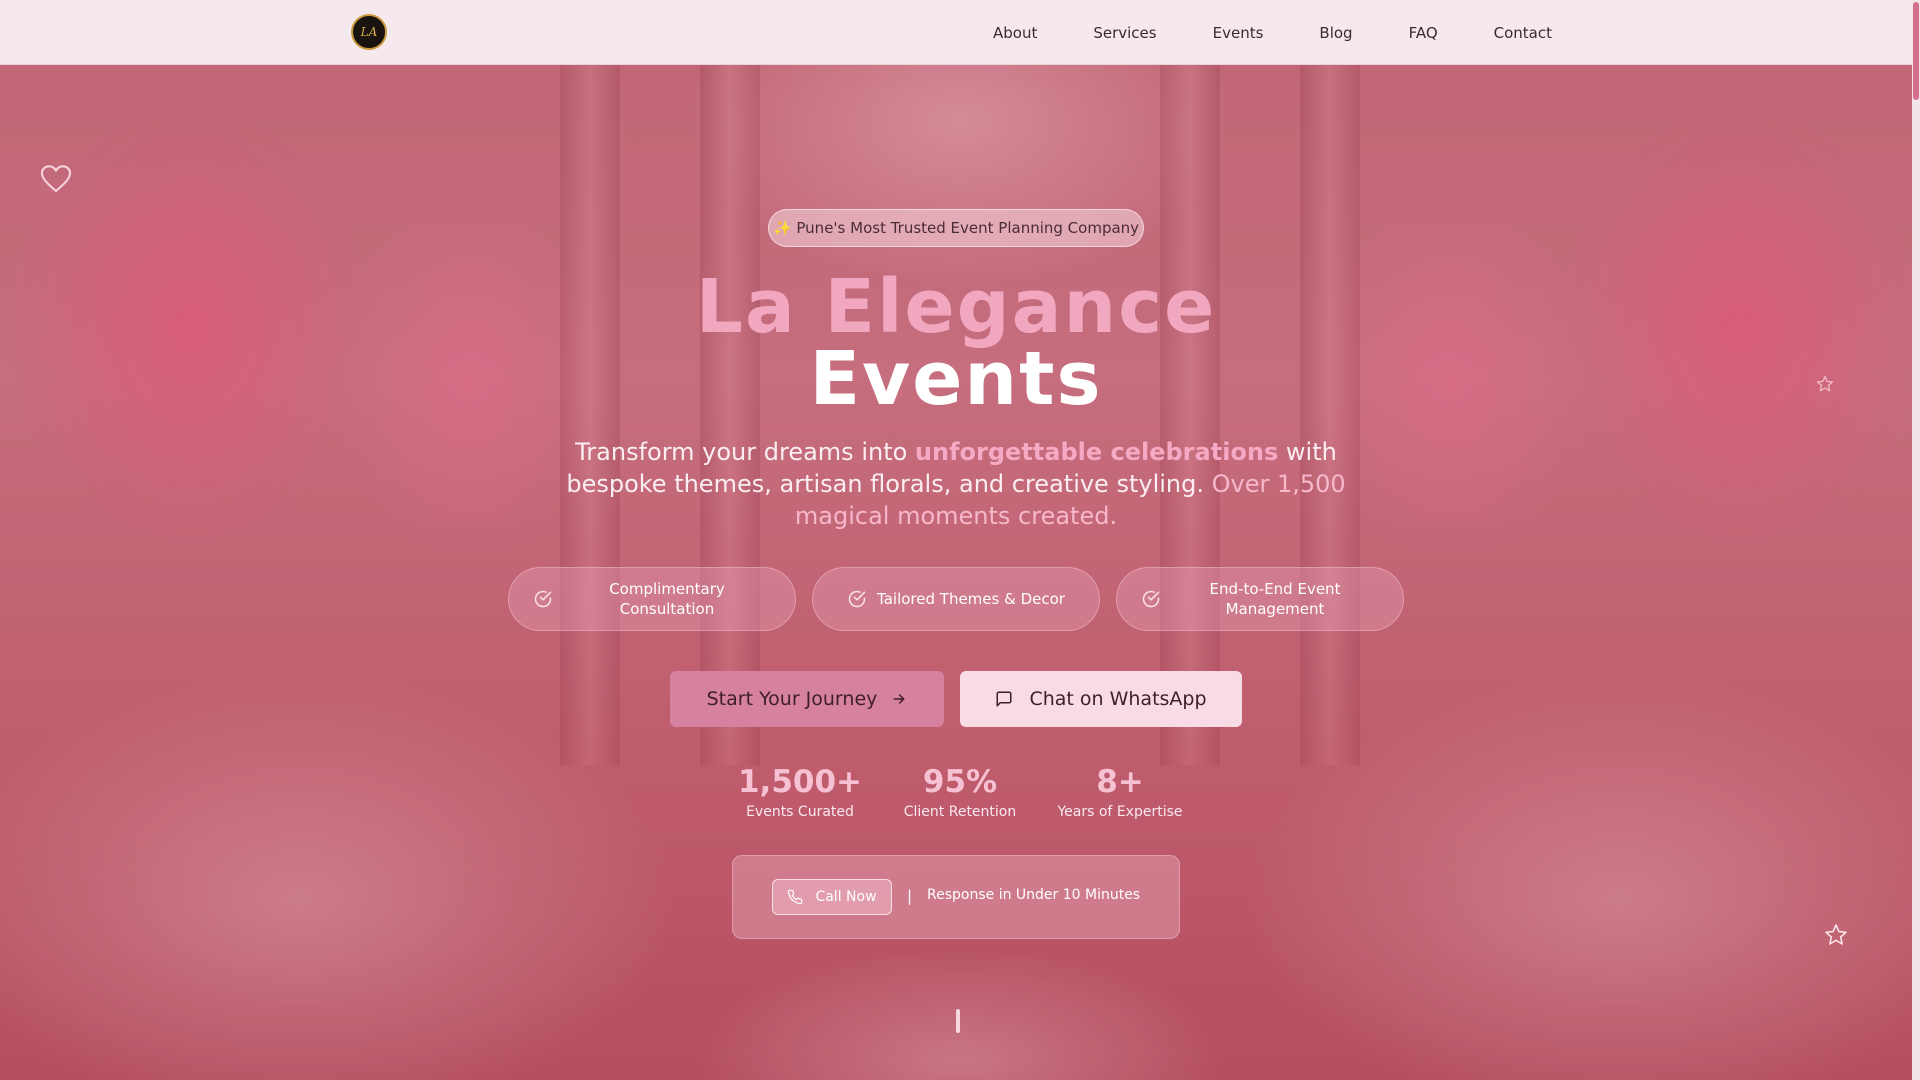  What do you see at coordinates (1916, 540) in the screenshot?
I see `page-scrollbar` at bounding box center [1916, 540].